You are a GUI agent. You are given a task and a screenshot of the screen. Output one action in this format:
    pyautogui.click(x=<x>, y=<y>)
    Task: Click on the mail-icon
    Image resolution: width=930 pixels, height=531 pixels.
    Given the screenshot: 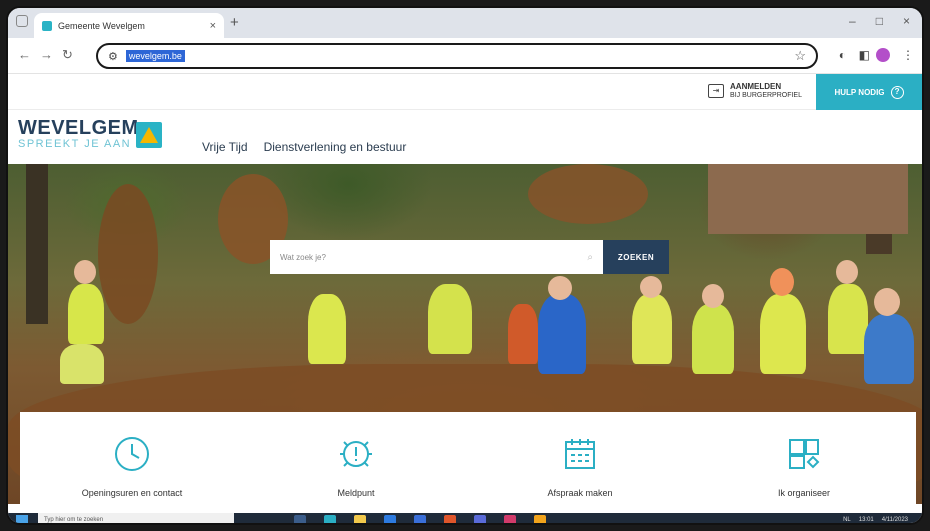 What is the action you would take?
    pyautogui.click(x=420, y=519)
    